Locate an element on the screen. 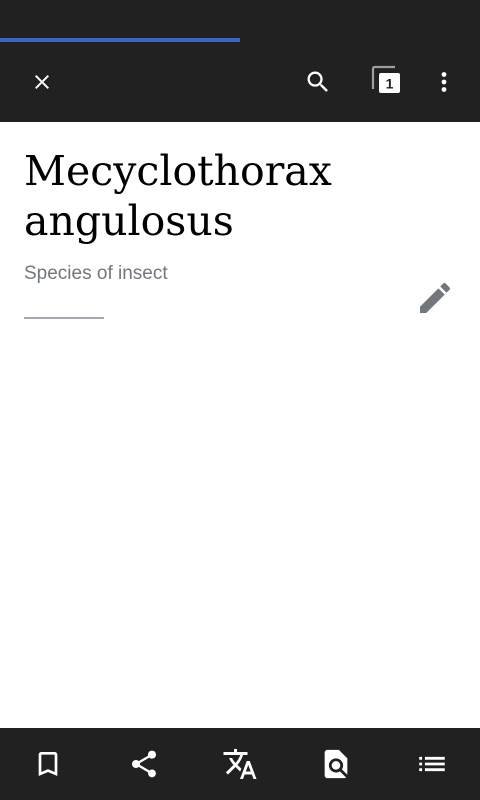  more-vertical-icon is located at coordinates (444, 82).